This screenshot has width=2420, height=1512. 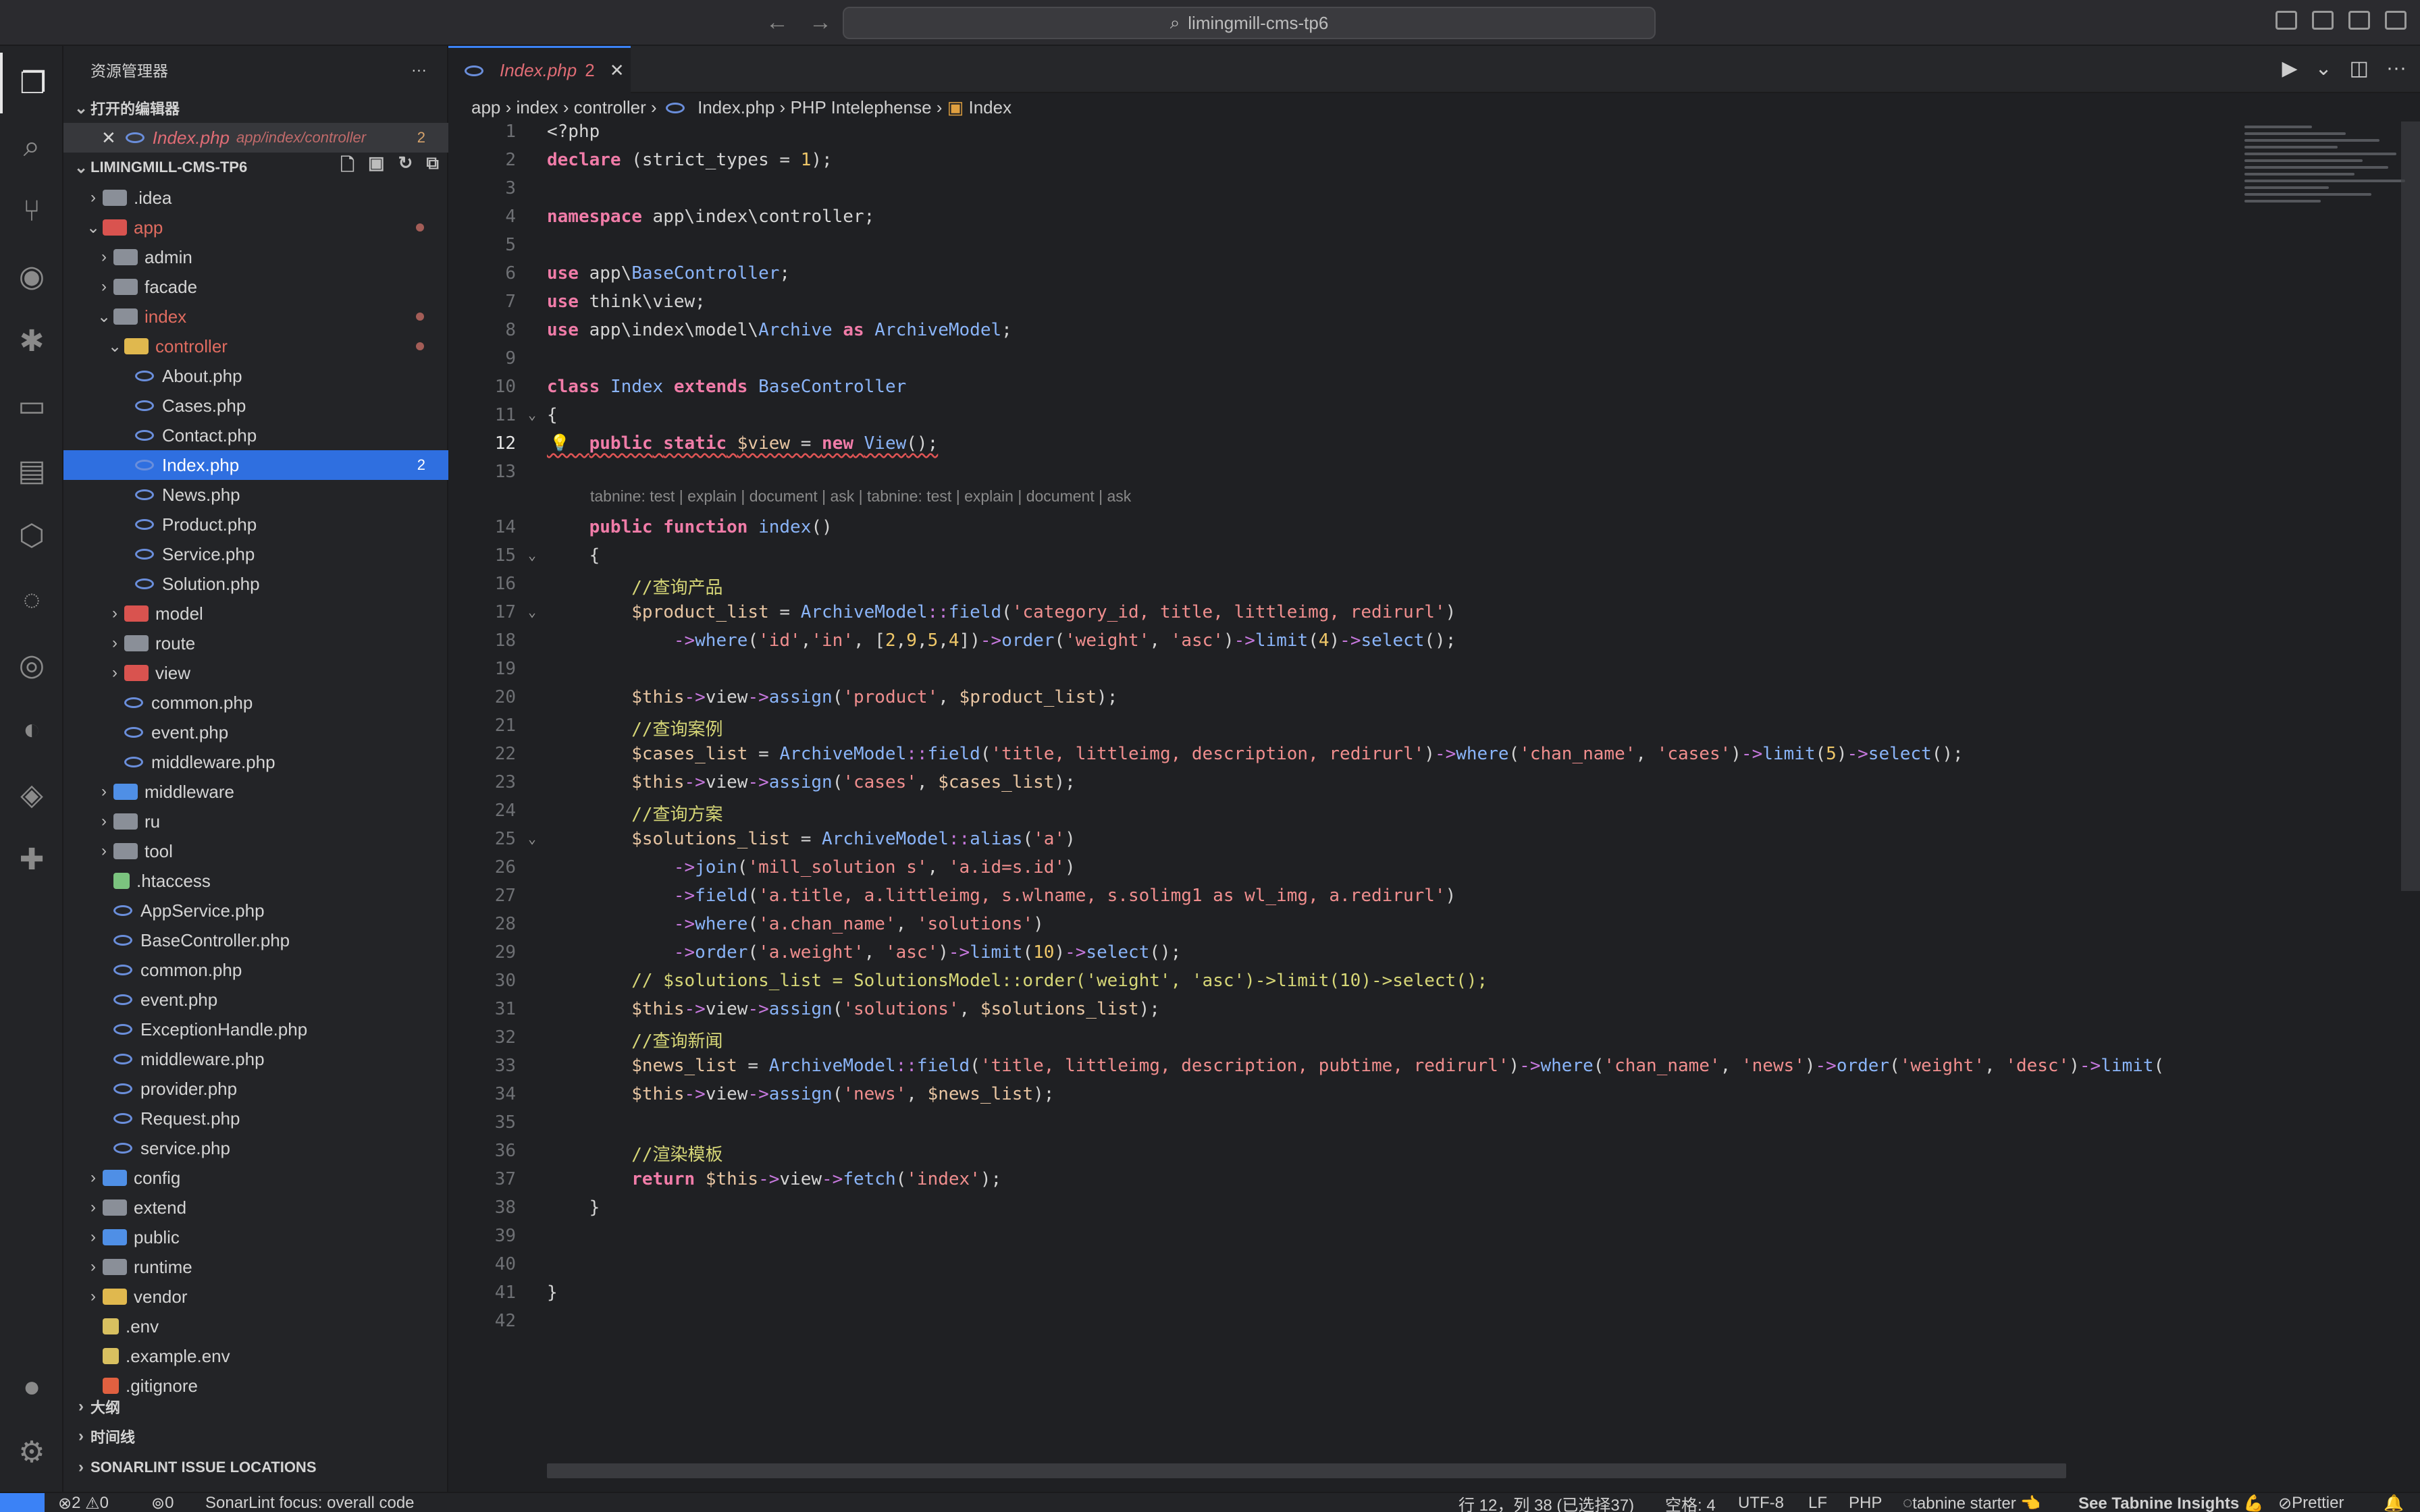 What do you see at coordinates (1690, 1502) in the screenshot?
I see `indentation-status: 空格: 4` at bounding box center [1690, 1502].